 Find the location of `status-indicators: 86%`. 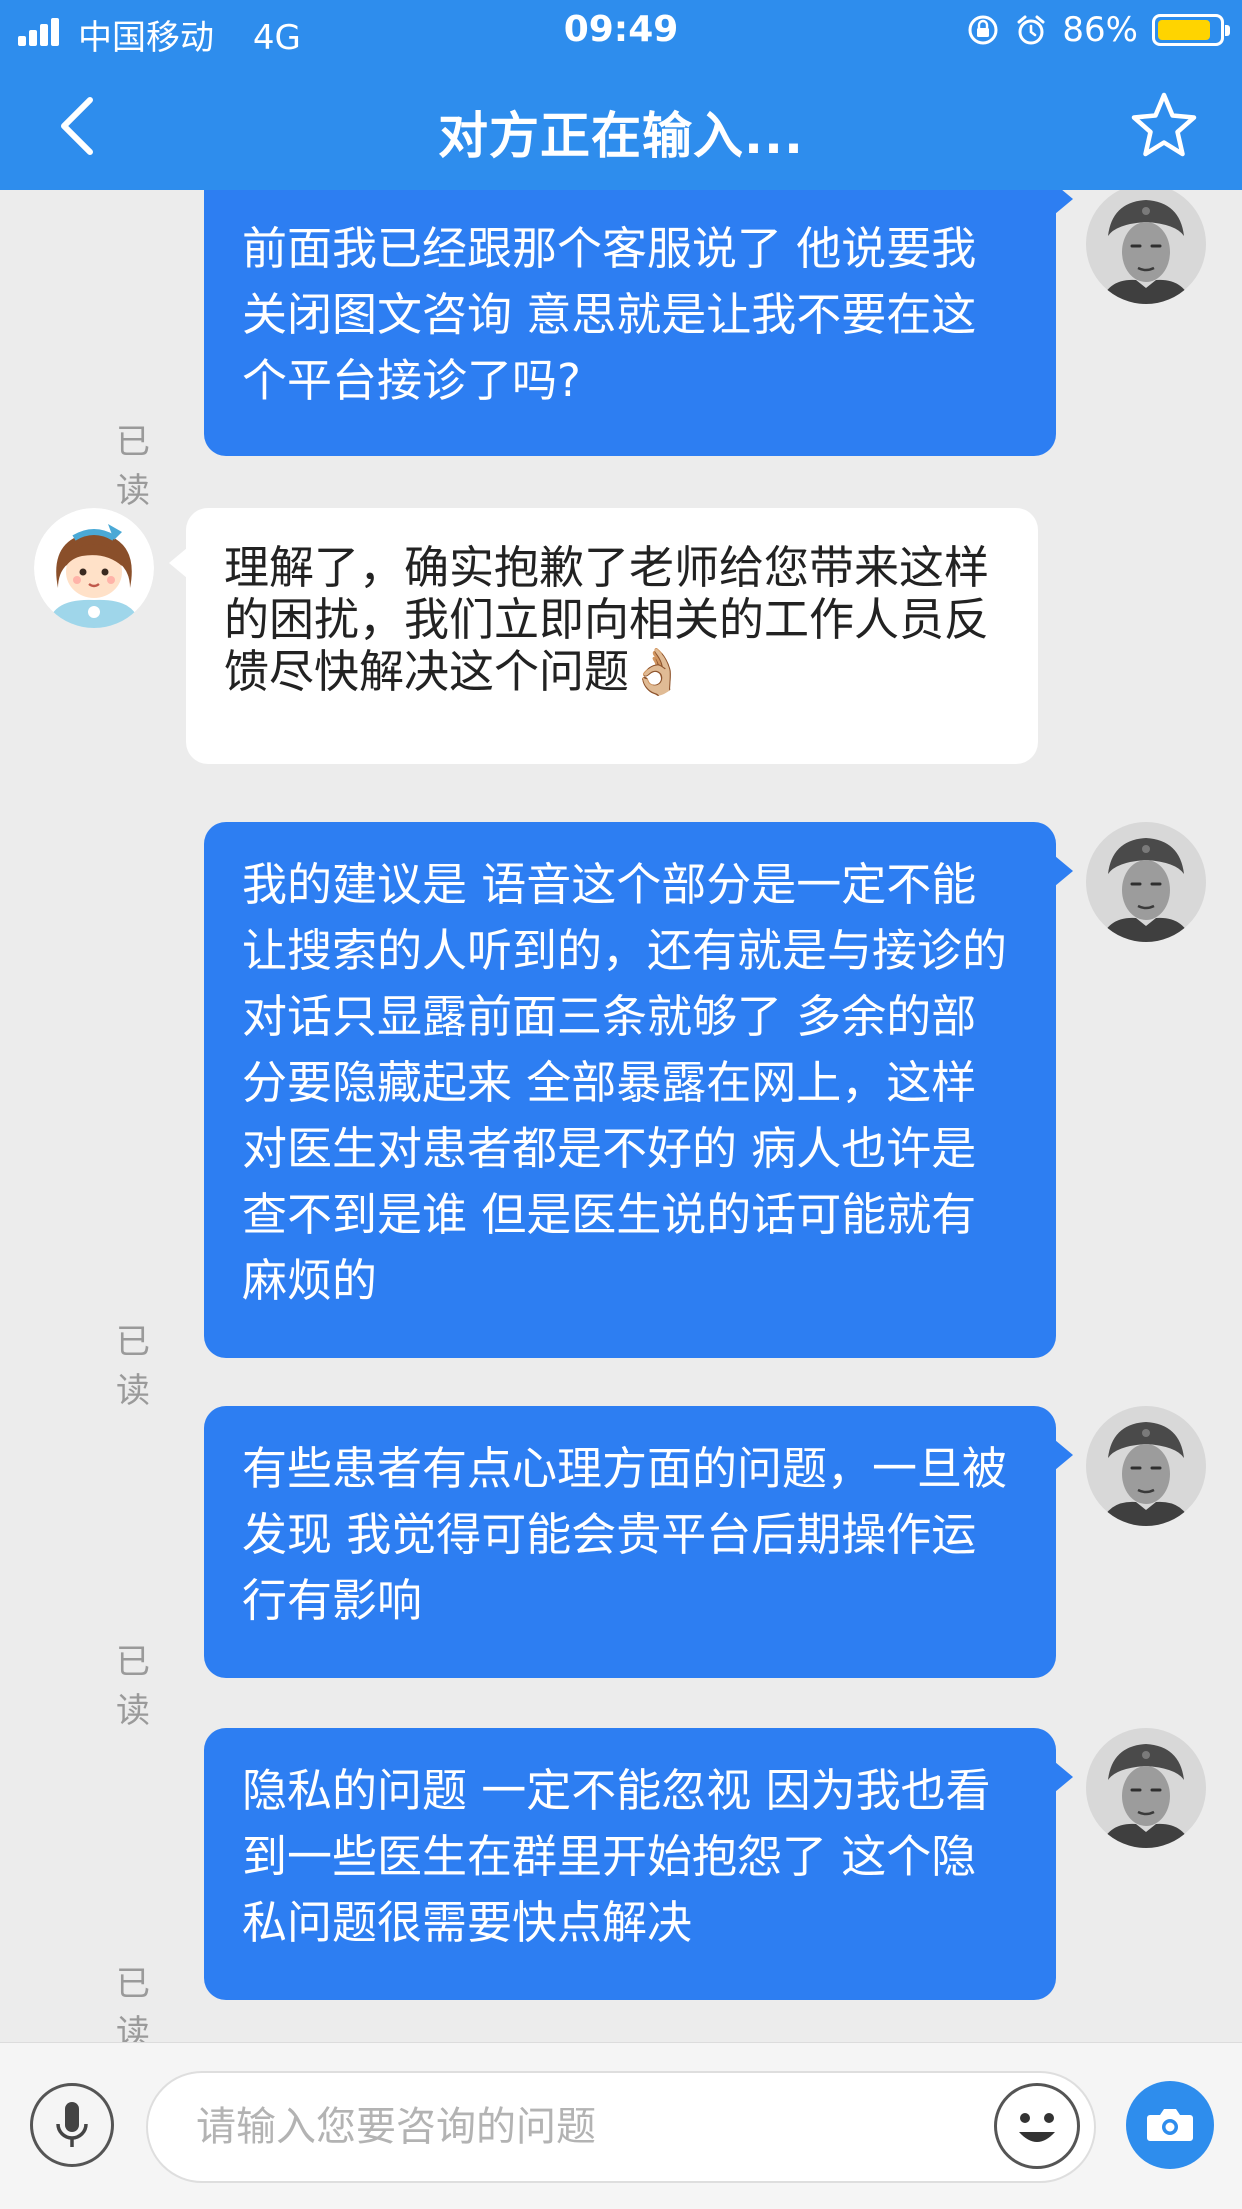

status-indicators: 86% is located at coordinates (1098, 30).